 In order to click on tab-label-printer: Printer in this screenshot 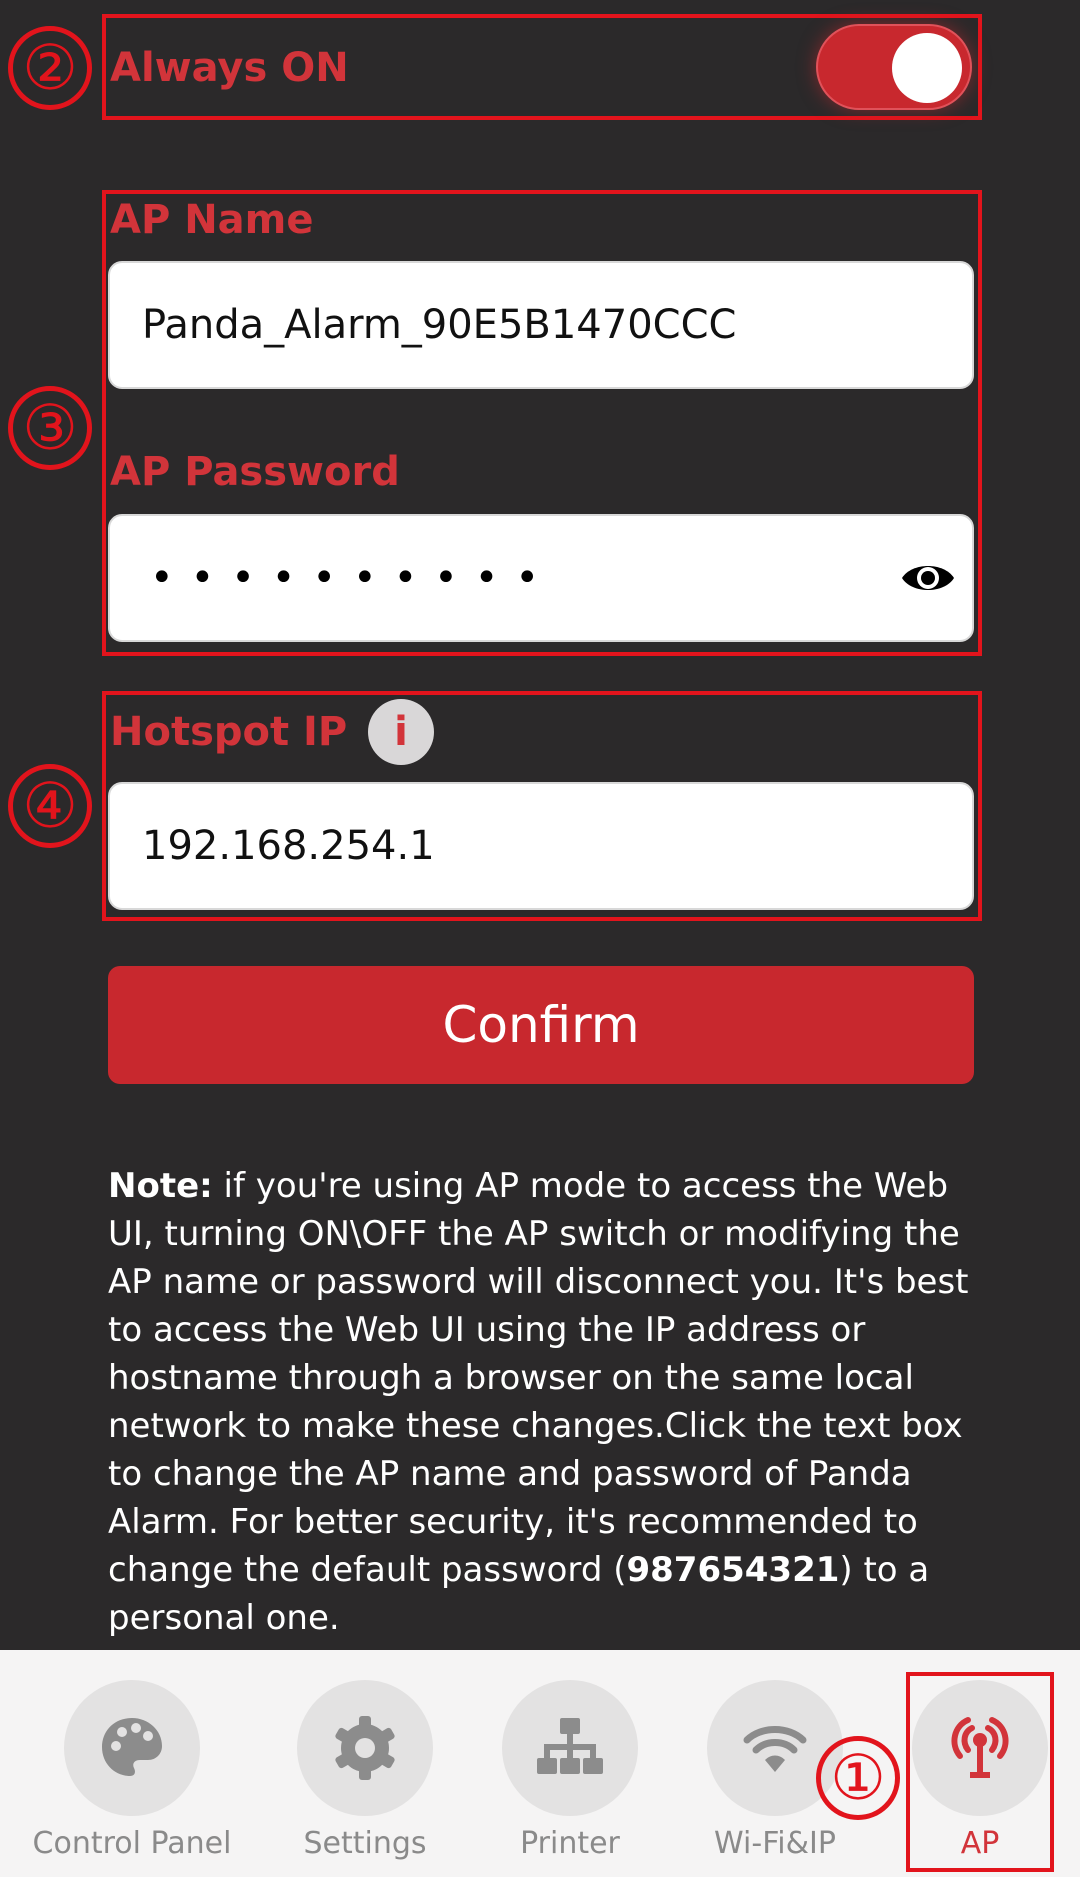, I will do `click(570, 1843)`.